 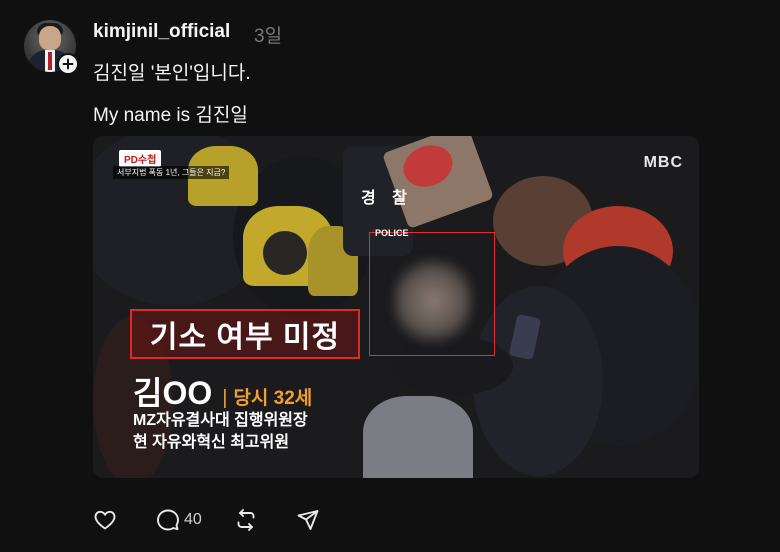 I want to click on comment-button: 40, so click(x=179, y=520).